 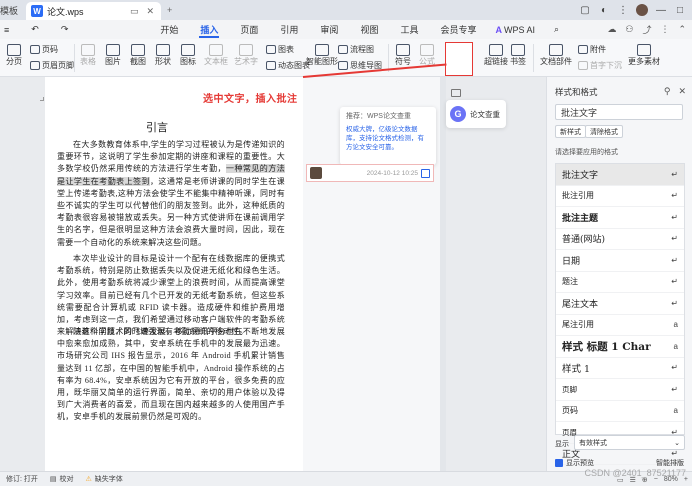 I want to click on style-item: 批注文字 ↵, so click(x=620, y=175).